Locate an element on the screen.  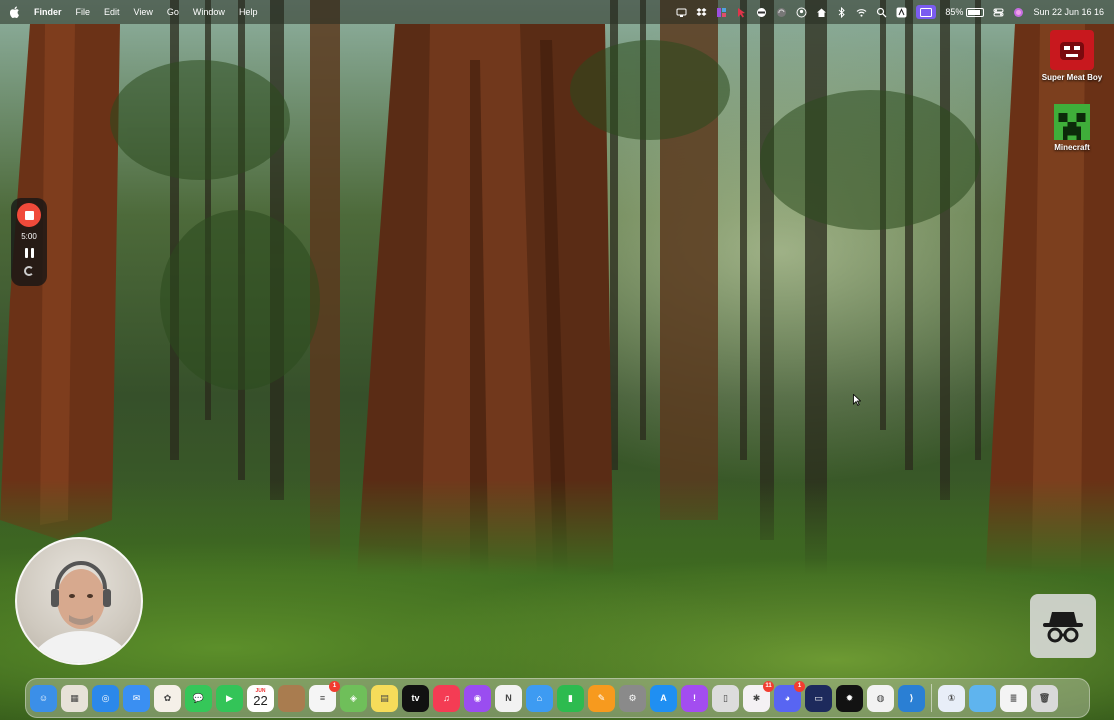
brown-folder-icon is located at coordinates (291, 698).